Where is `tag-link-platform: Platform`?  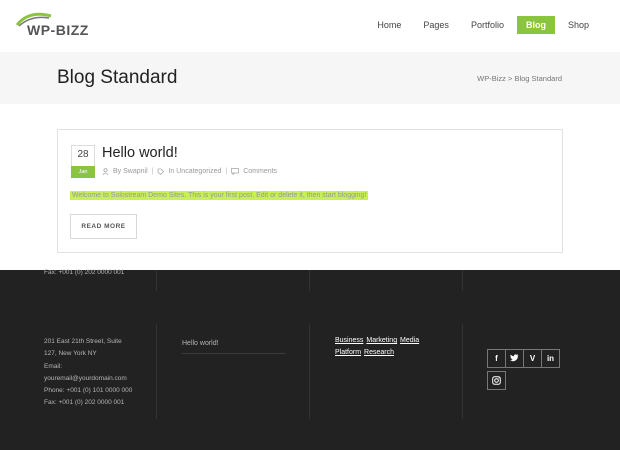
tag-link-platform: Platform is located at coordinates (348, 352).